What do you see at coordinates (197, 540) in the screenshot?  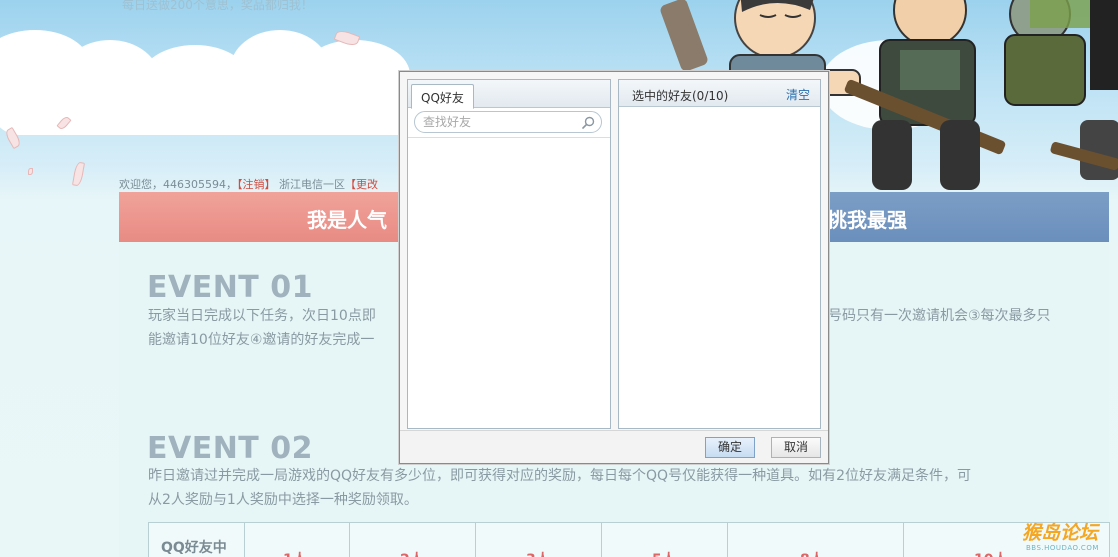 I see `reward-table-header: QQ好友中` at bounding box center [197, 540].